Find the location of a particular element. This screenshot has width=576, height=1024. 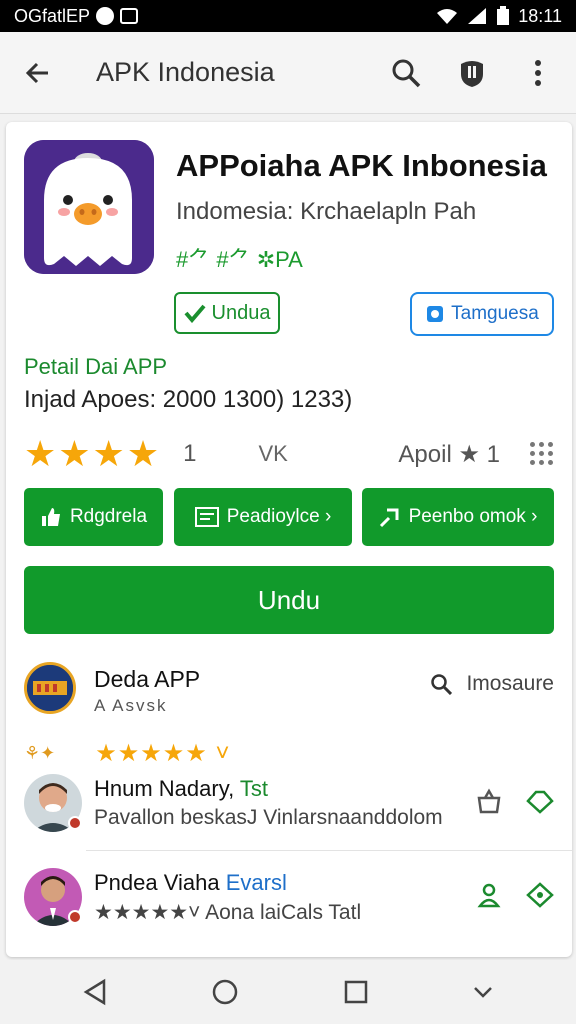

shield-button is located at coordinates (472, 73).